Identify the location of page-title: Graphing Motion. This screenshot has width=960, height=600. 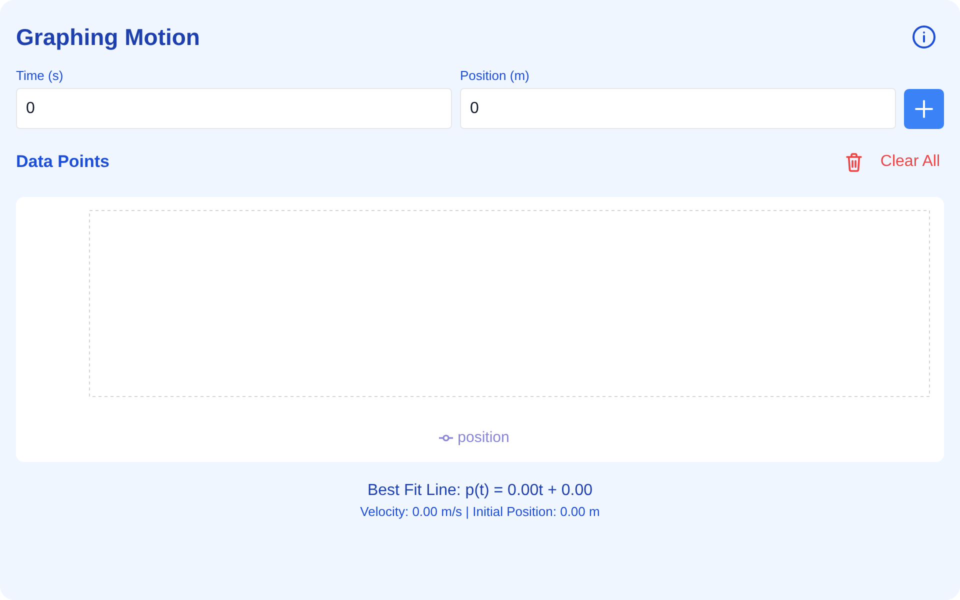
(108, 37).